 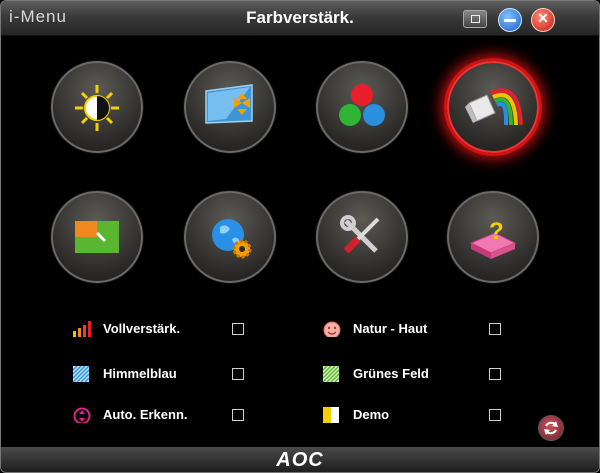 I want to click on smiley-icon, so click(x=332, y=329).